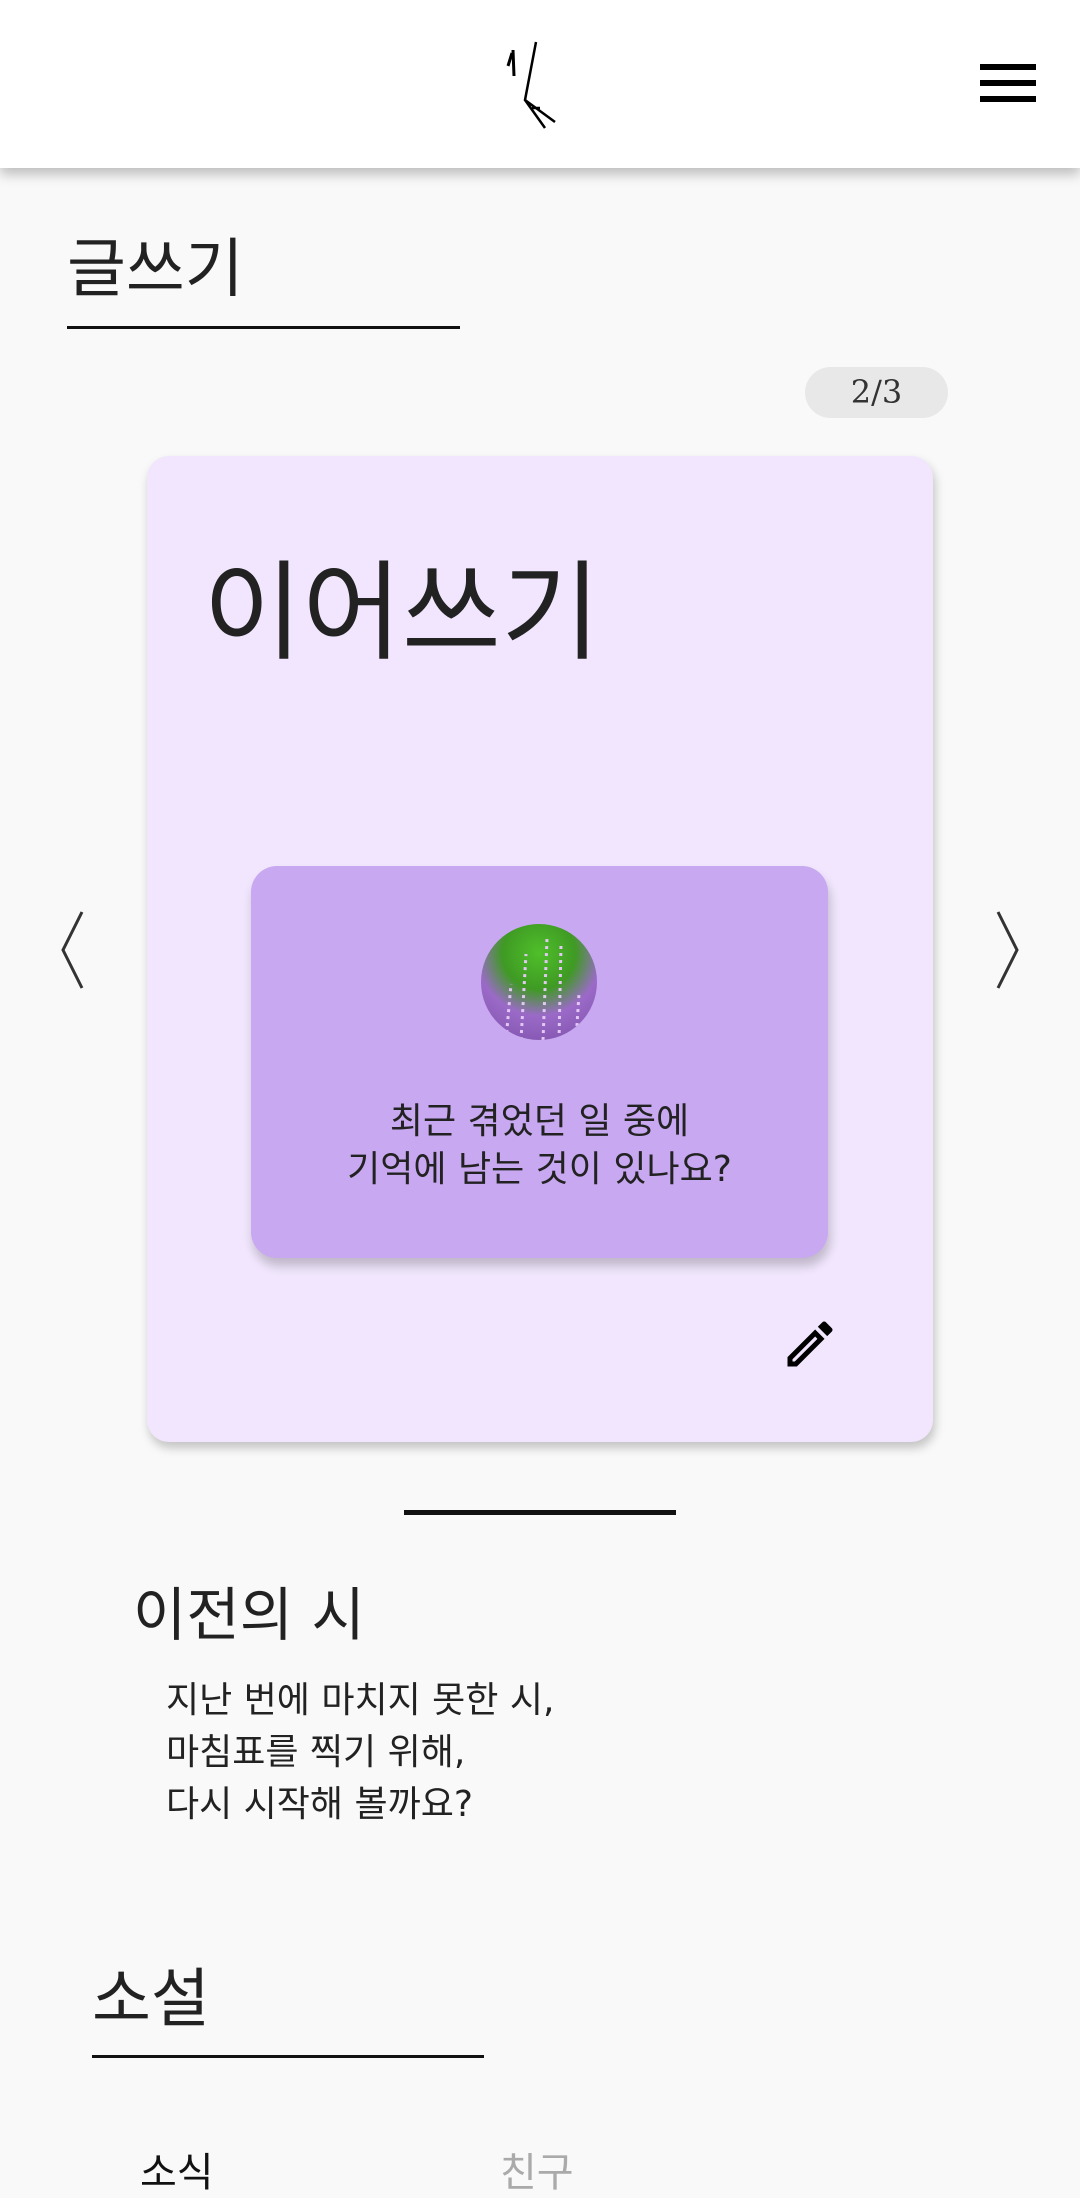 This screenshot has width=1080, height=2198. I want to click on app-header, so click(540, 84).